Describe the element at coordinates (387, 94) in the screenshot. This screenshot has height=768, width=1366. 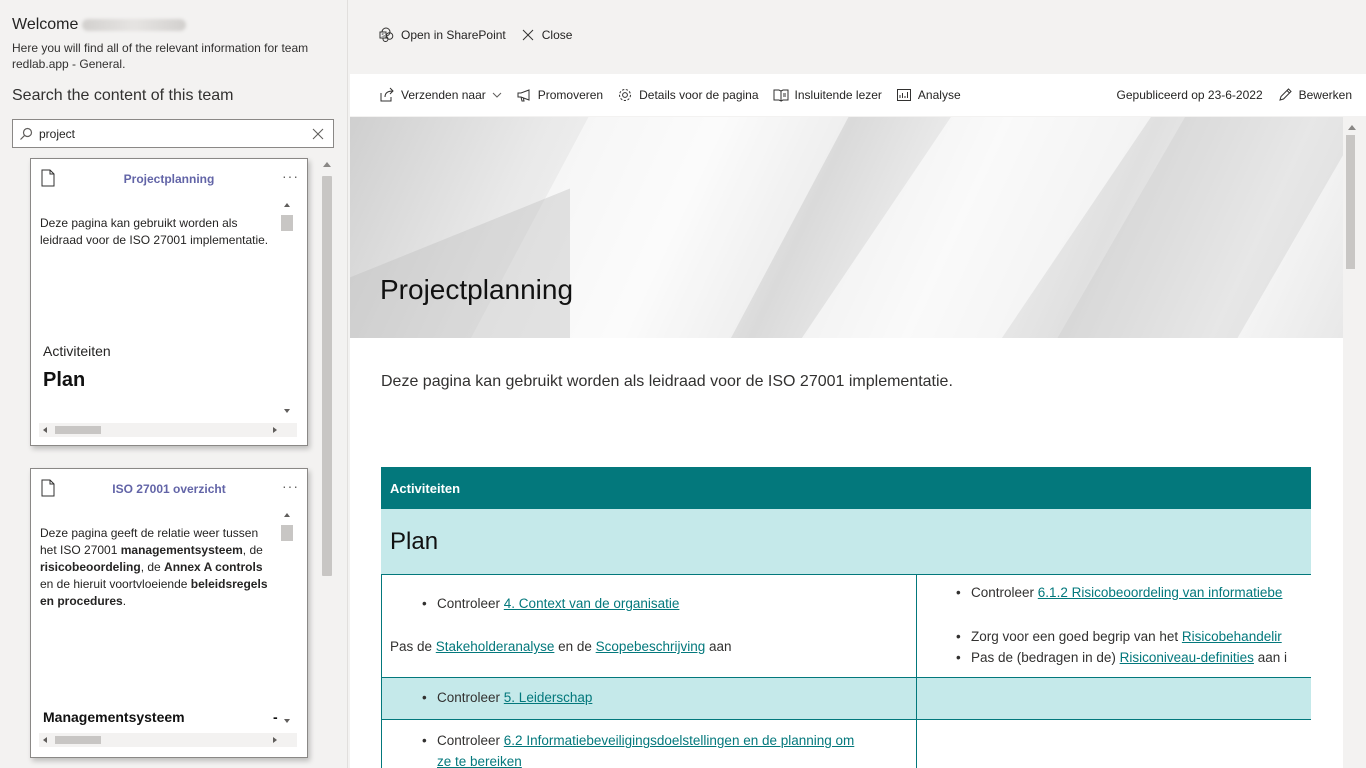
I see `share-icon` at that location.